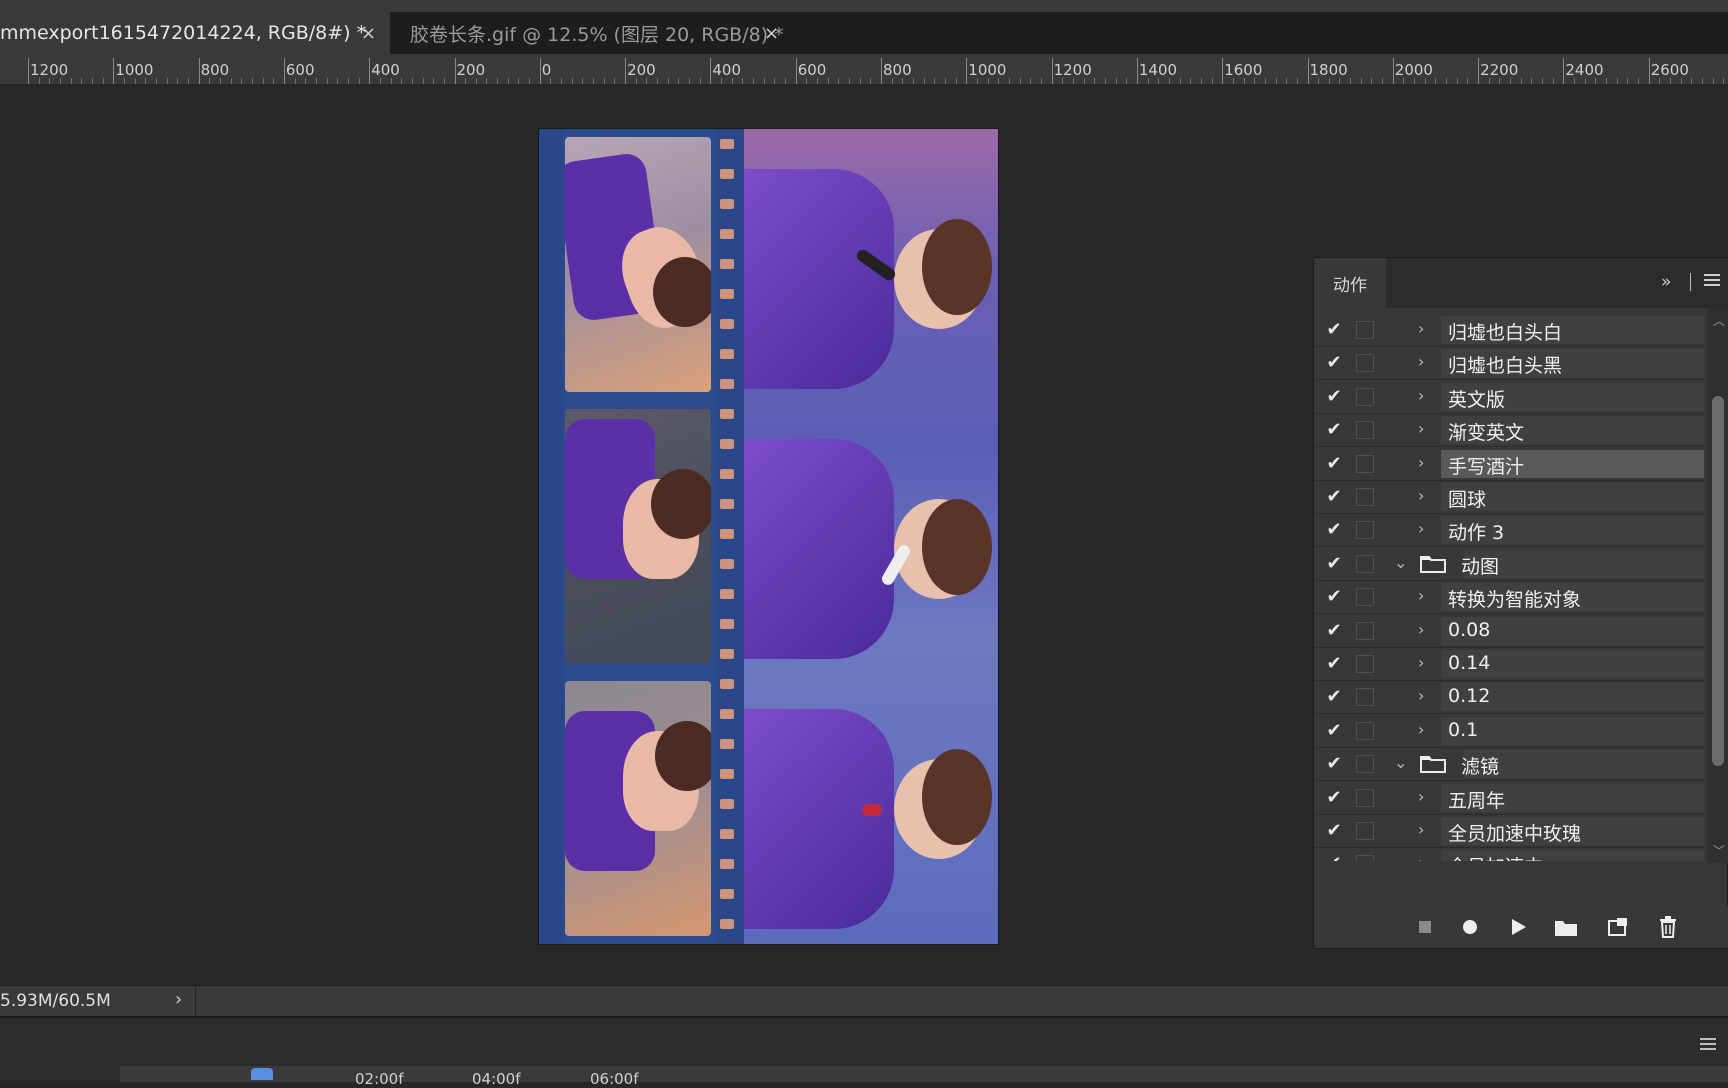  I want to click on new-set-icon, so click(1566, 927).